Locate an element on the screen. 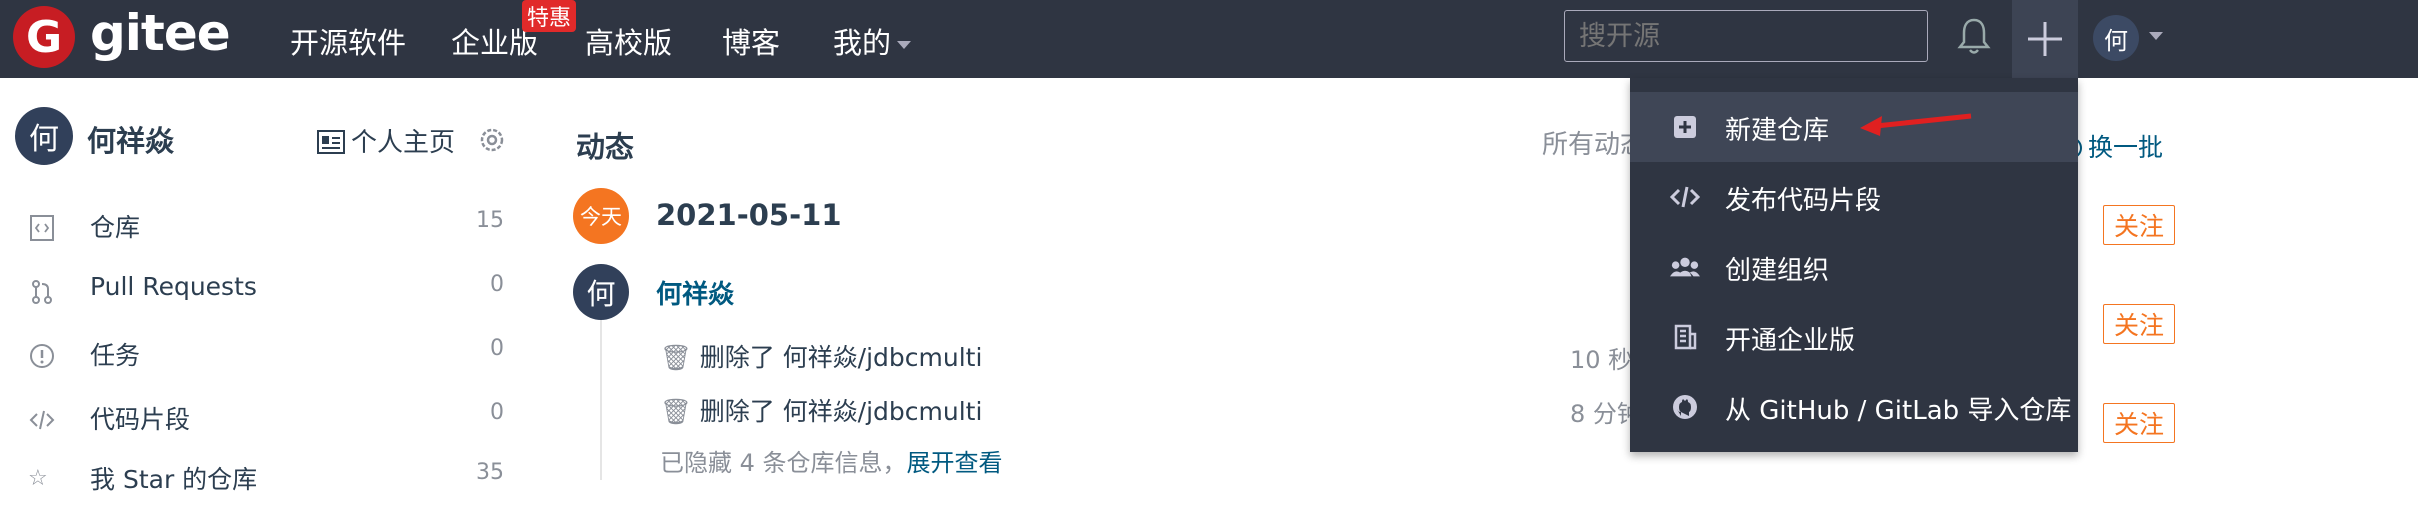 The image size is (2418, 516). avatar-chevron-icon is located at coordinates (2156, 36).